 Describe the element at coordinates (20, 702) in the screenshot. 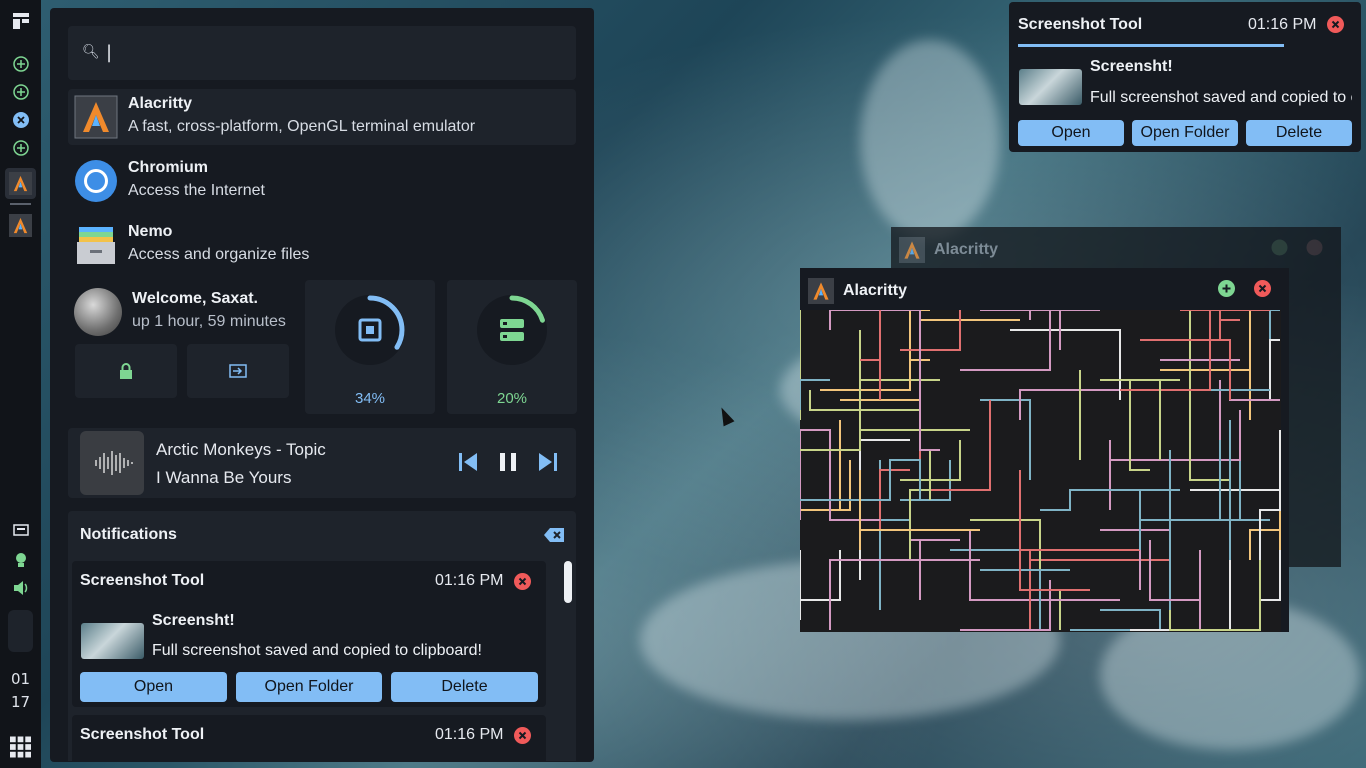

I see `clock-minute: 17` at that location.